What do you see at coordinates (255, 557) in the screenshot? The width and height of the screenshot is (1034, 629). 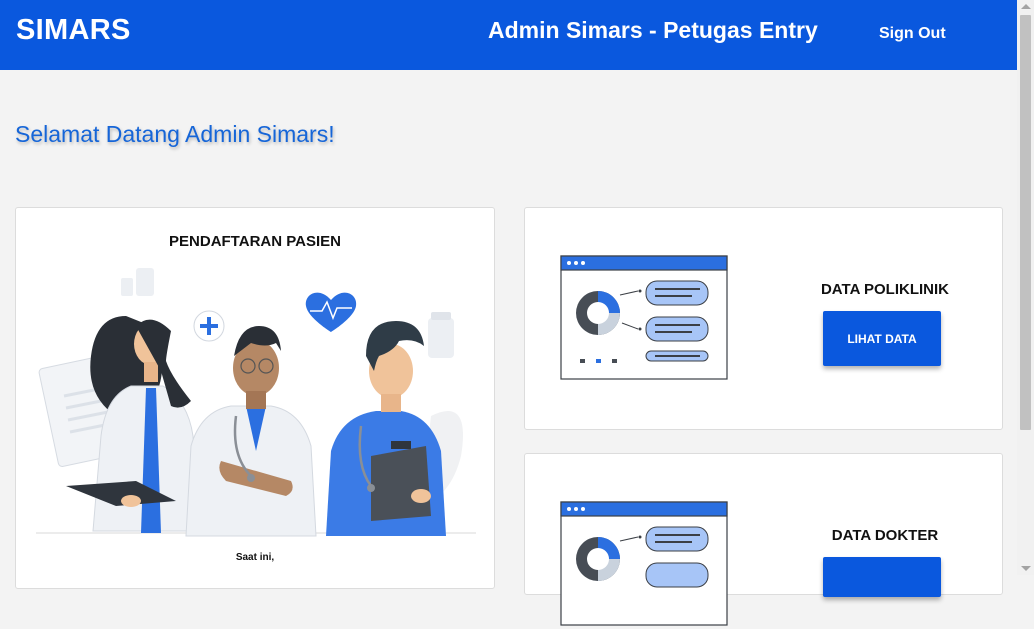 I see `pasien-summary-text: Saat ini,` at bounding box center [255, 557].